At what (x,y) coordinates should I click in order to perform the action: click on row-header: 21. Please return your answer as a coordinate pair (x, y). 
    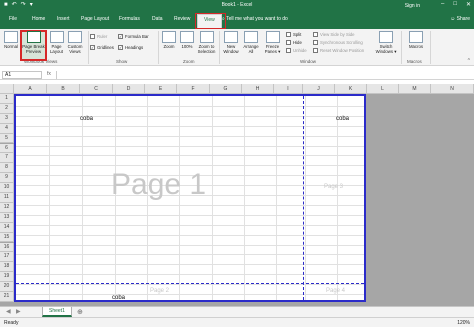
    Looking at the image, I should click on (7, 297).